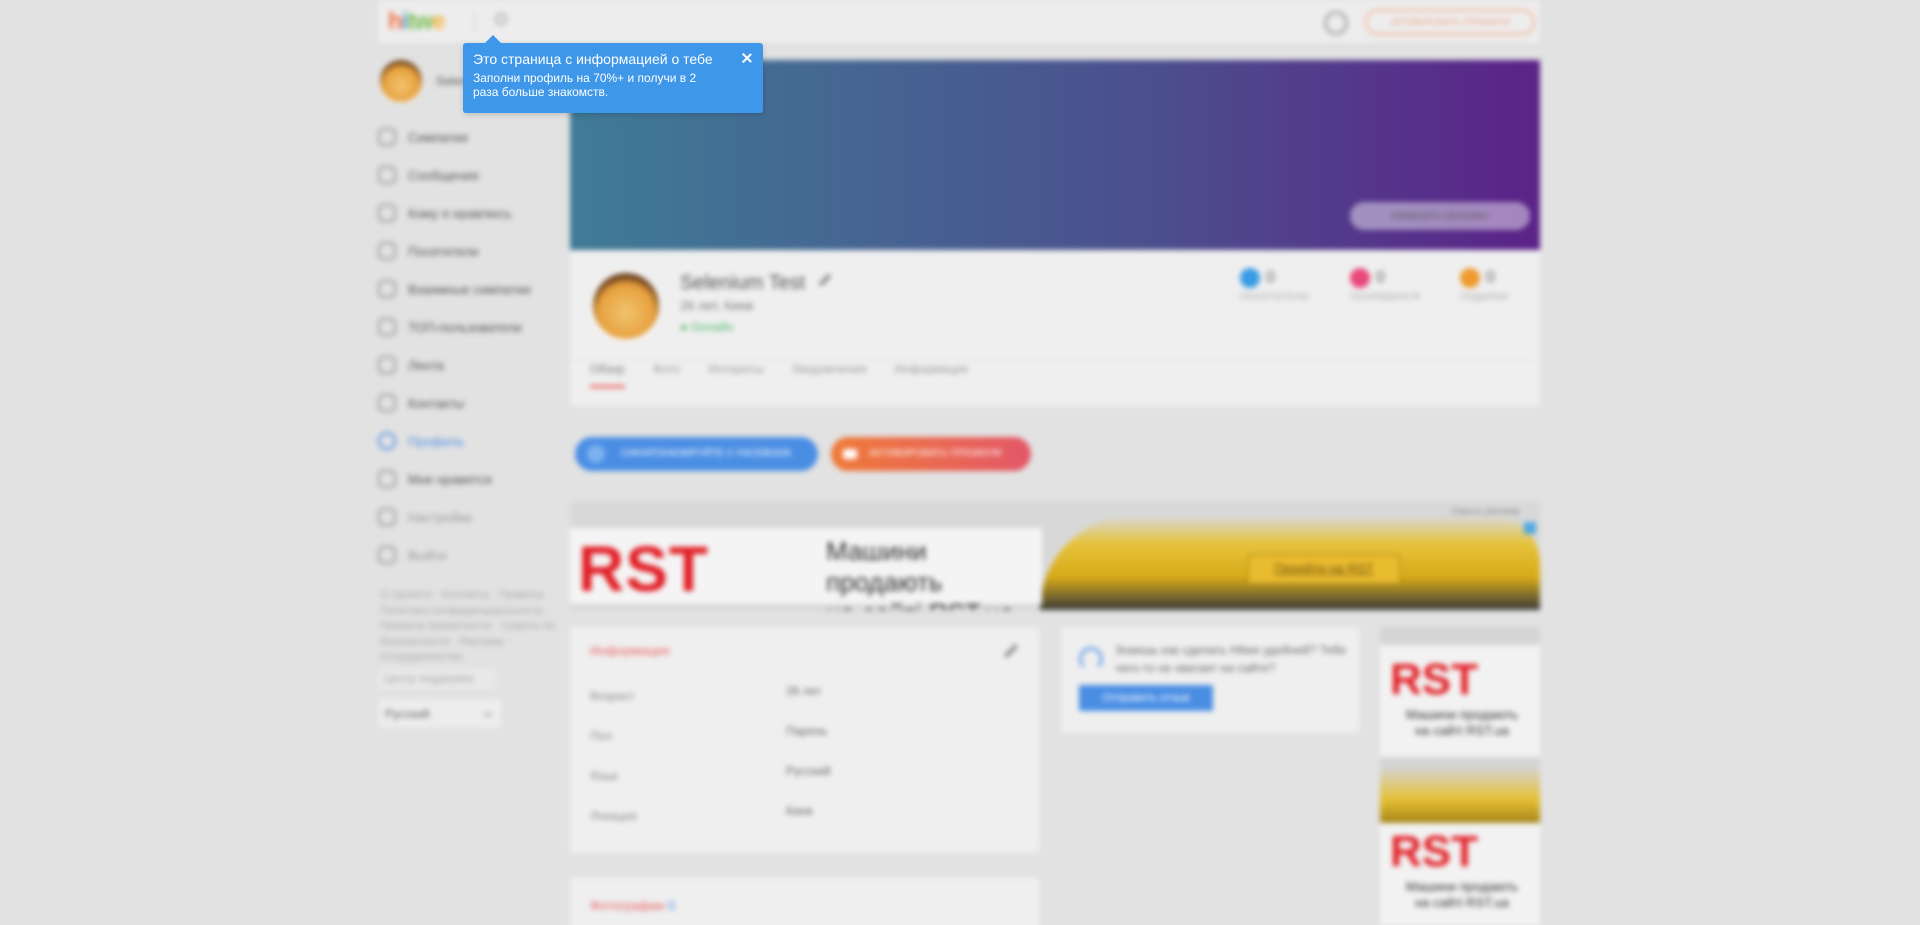  I want to click on settings-gear-icon, so click(1336, 23).